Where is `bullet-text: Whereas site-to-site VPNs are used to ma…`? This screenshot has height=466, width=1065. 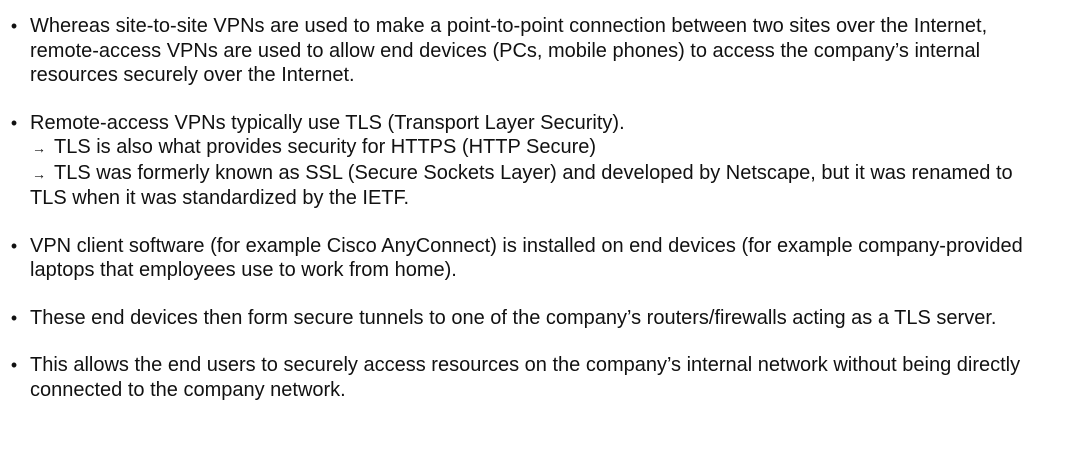 bullet-text: Whereas site-to-site VPNs are used to ma… is located at coordinates (509, 50).